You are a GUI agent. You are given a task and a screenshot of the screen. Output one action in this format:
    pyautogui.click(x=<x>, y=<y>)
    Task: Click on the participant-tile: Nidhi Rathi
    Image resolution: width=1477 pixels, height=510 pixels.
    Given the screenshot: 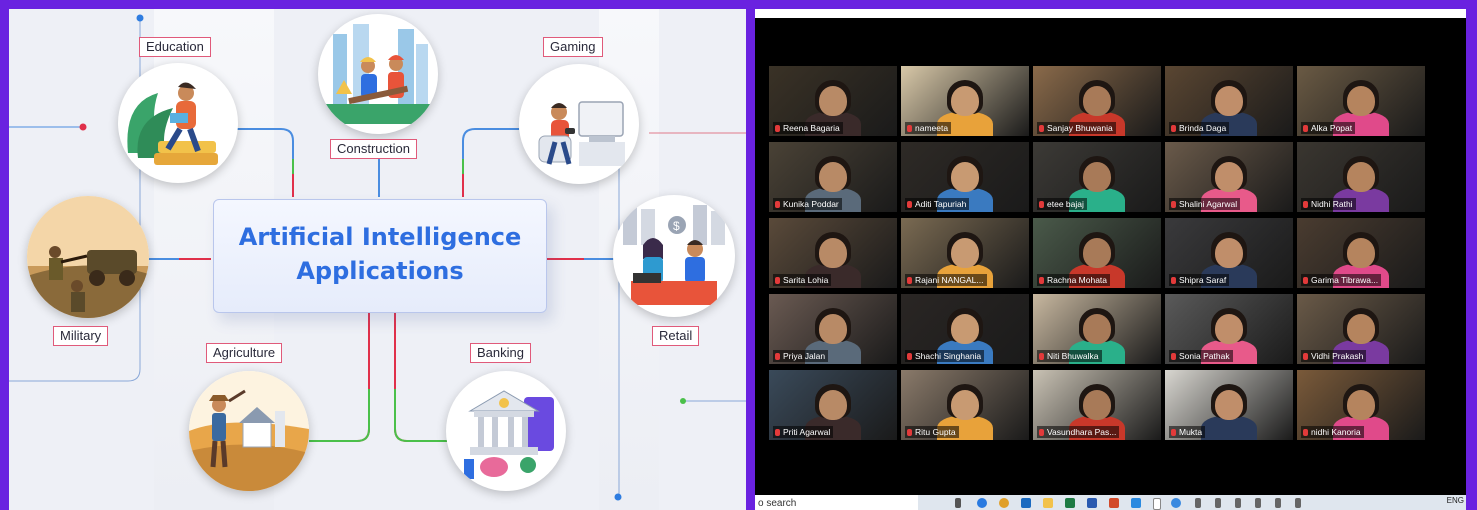 What is the action you would take?
    pyautogui.click(x=1361, y=177)
    